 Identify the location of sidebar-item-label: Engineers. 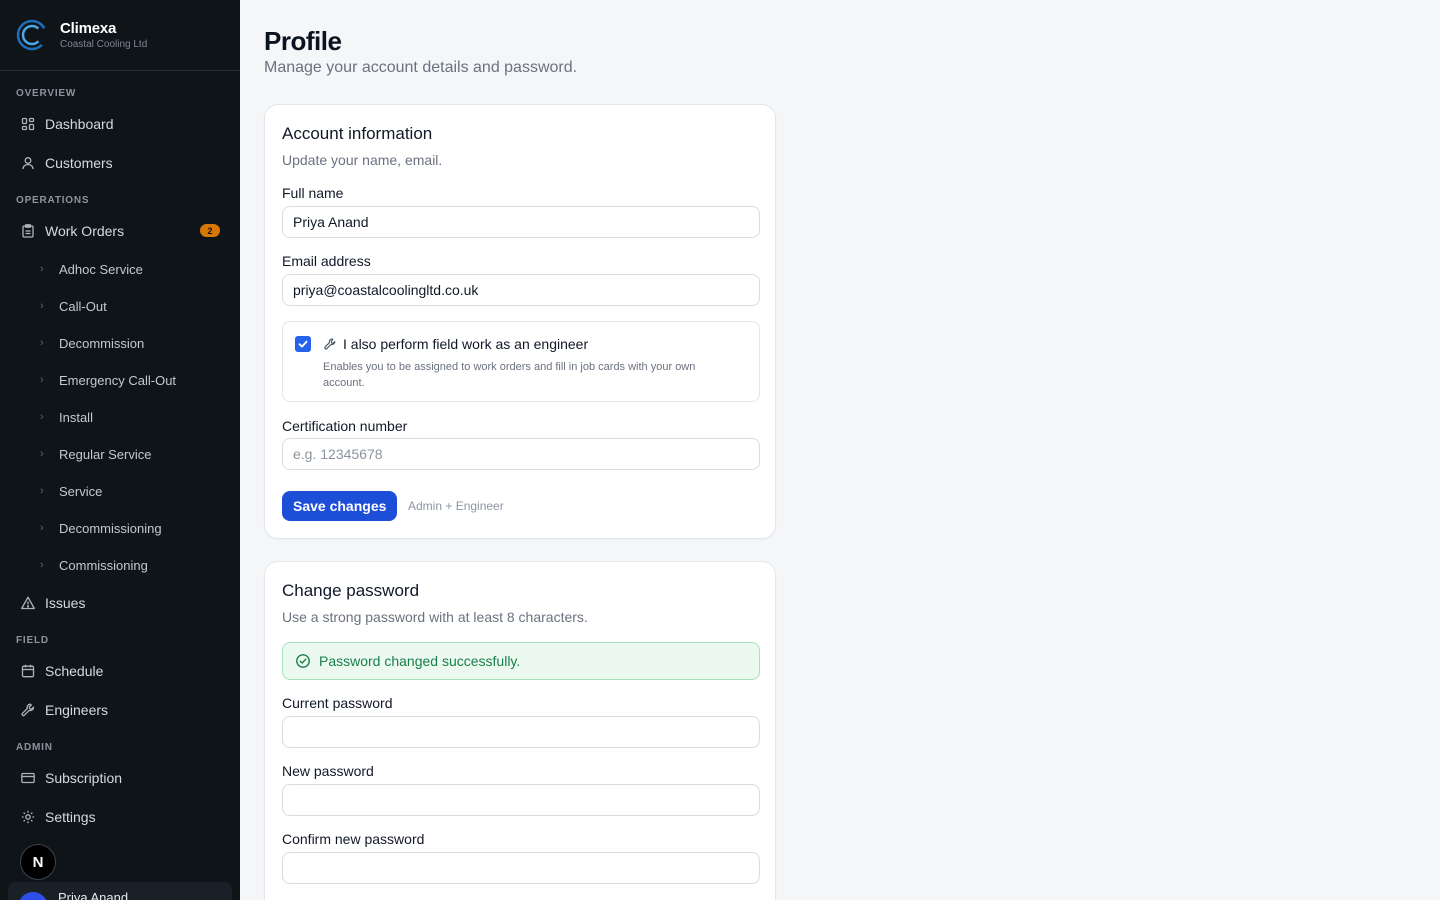
(77, 710).